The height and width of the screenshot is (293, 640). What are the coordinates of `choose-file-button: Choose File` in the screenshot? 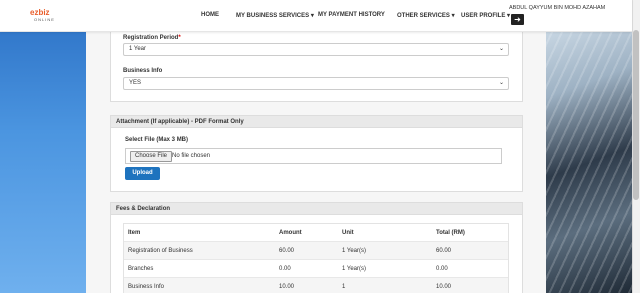 It's located at (151, 156).